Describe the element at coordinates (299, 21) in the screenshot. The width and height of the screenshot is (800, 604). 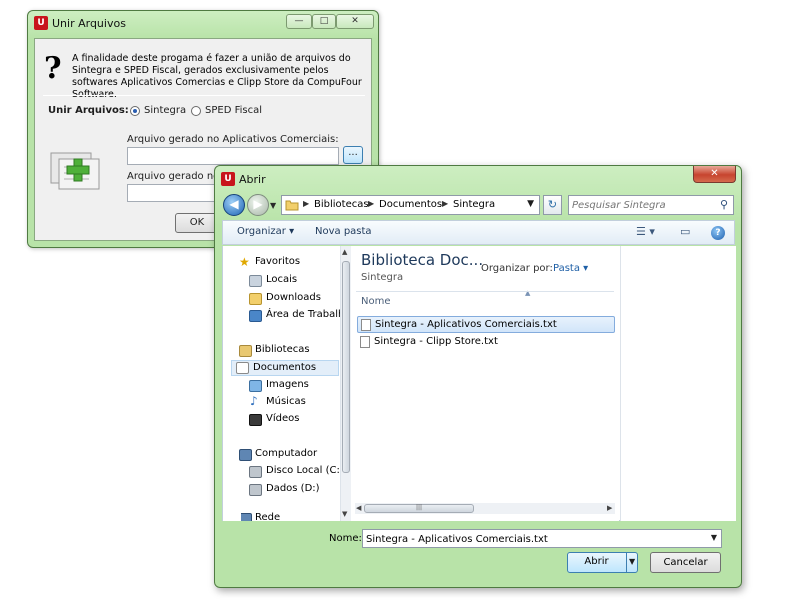
I see `minimize-button: —` at that location.